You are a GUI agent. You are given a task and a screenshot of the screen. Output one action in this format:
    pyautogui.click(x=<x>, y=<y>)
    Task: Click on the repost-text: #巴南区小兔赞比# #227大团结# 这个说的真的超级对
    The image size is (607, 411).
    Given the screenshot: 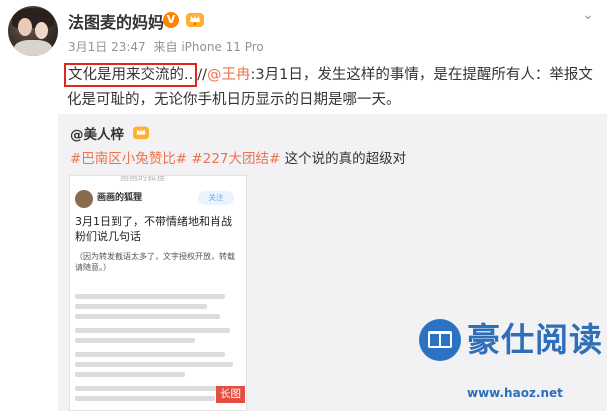 What is the action you would take?
    pyautogui.click(x=238, y=157)
    